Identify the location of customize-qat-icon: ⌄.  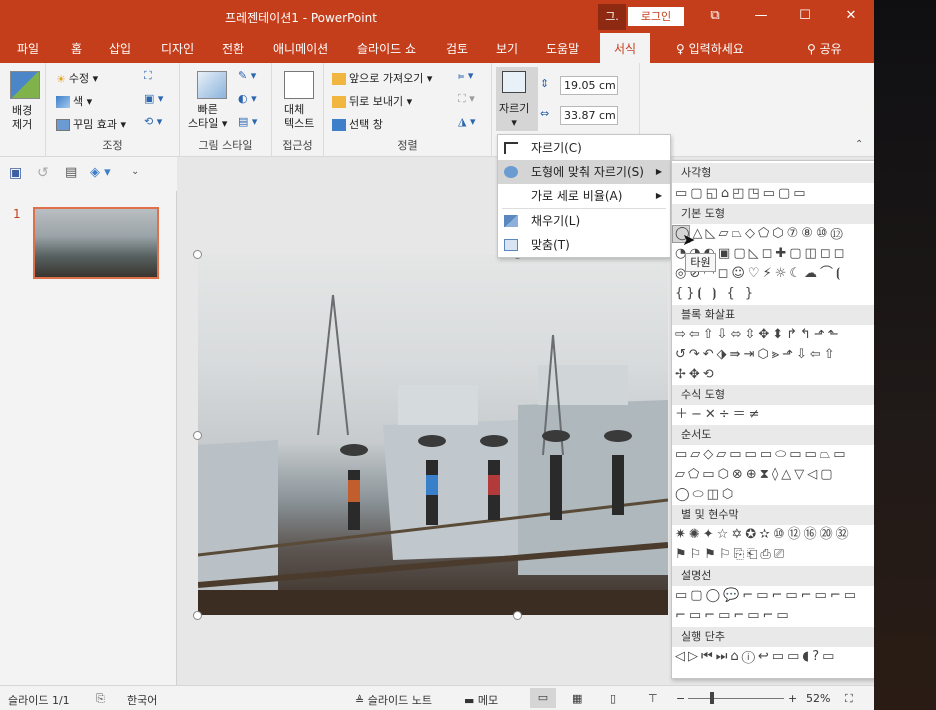
(135, 171).